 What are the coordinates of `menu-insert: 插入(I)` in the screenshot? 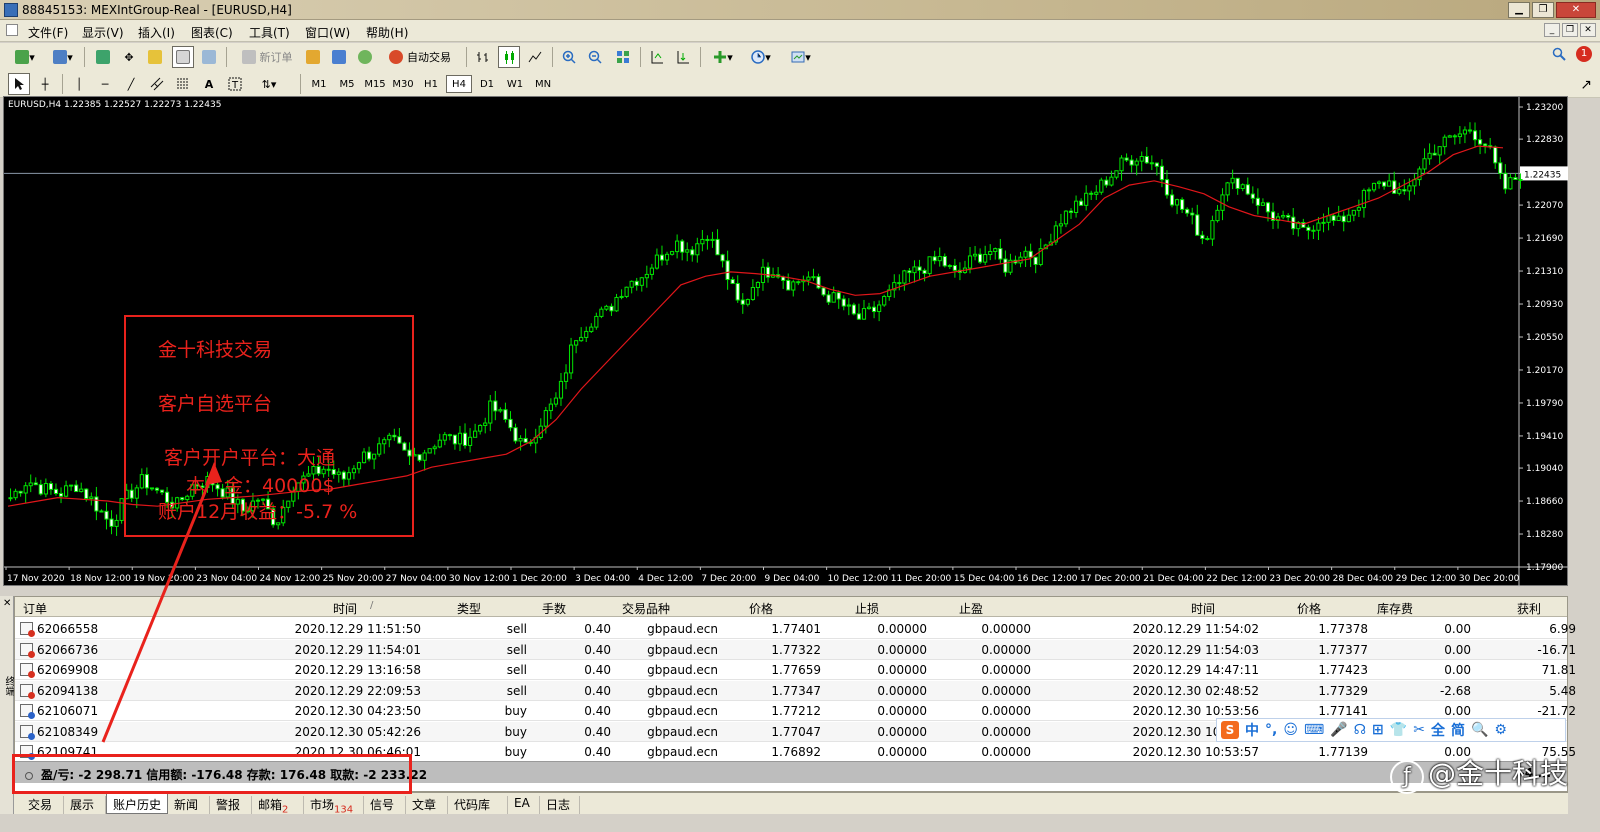 It's located at (156, 32).